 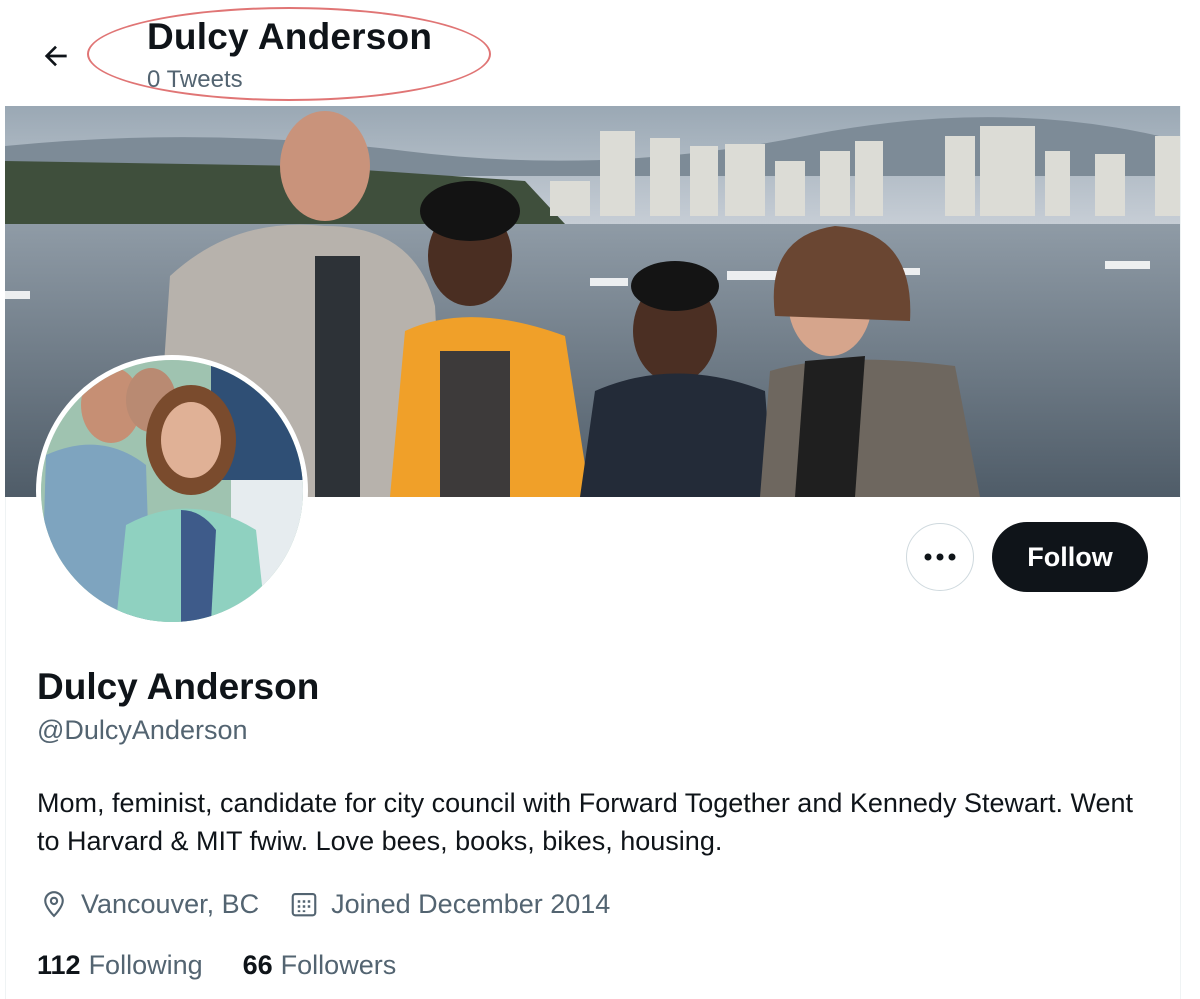 I want to click on profile-joined: Joined December 2014, so click(x=448, y=904).